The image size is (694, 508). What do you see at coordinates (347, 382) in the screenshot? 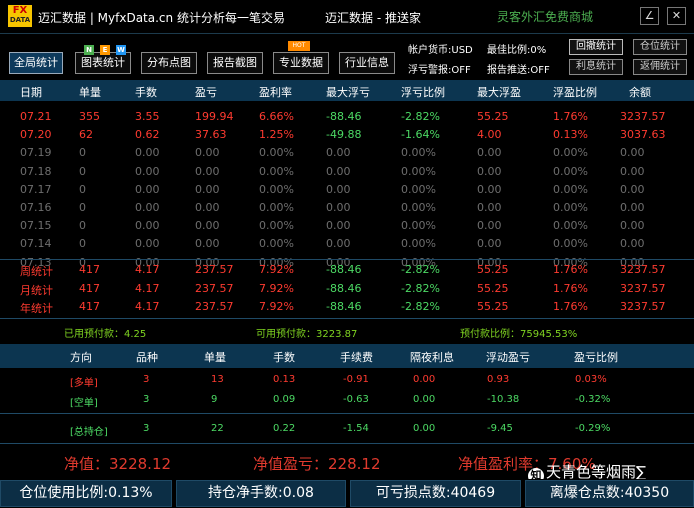
I see `position-row: [多单] 3 13 0.13 -0.91 0.00 0.93 0.03%` at bounding box center [347, 382].